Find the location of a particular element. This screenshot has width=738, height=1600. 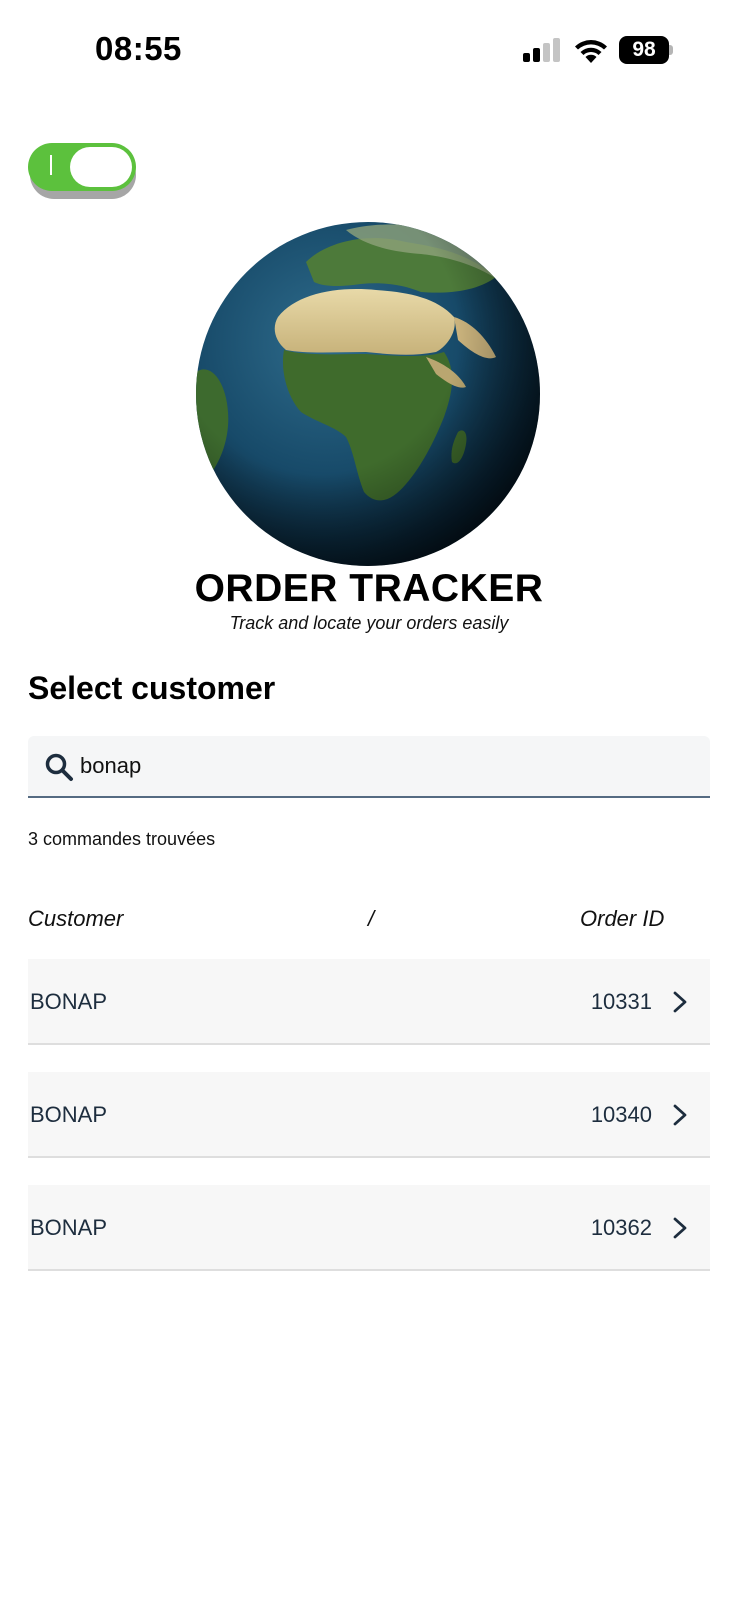

toggle-switch is located at coordinates (82, 171).